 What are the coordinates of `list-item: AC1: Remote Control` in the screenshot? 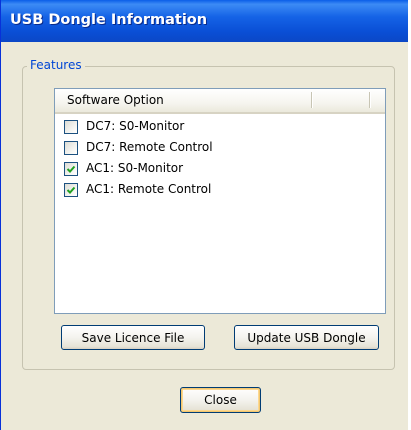 It's located at (214, 192).